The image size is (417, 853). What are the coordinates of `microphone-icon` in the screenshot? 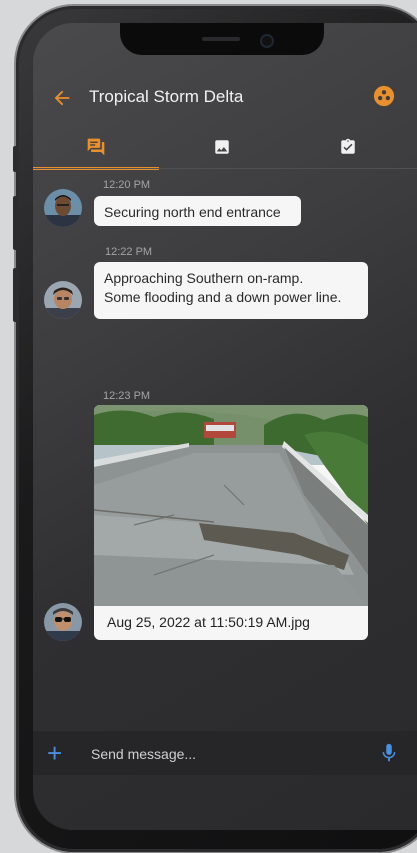 It's located at (389, 753).